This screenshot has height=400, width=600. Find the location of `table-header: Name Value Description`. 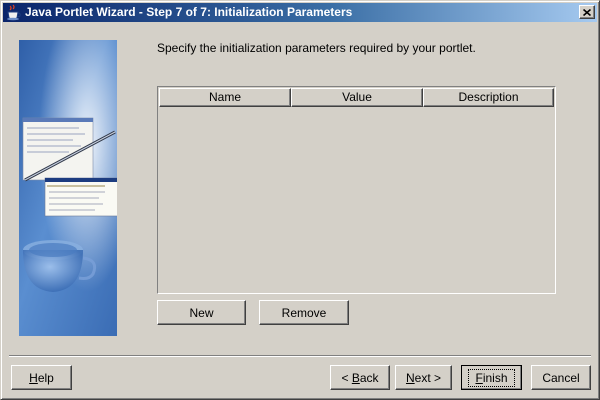

table-header: Name Value Description is located at coordinates (356, 97).